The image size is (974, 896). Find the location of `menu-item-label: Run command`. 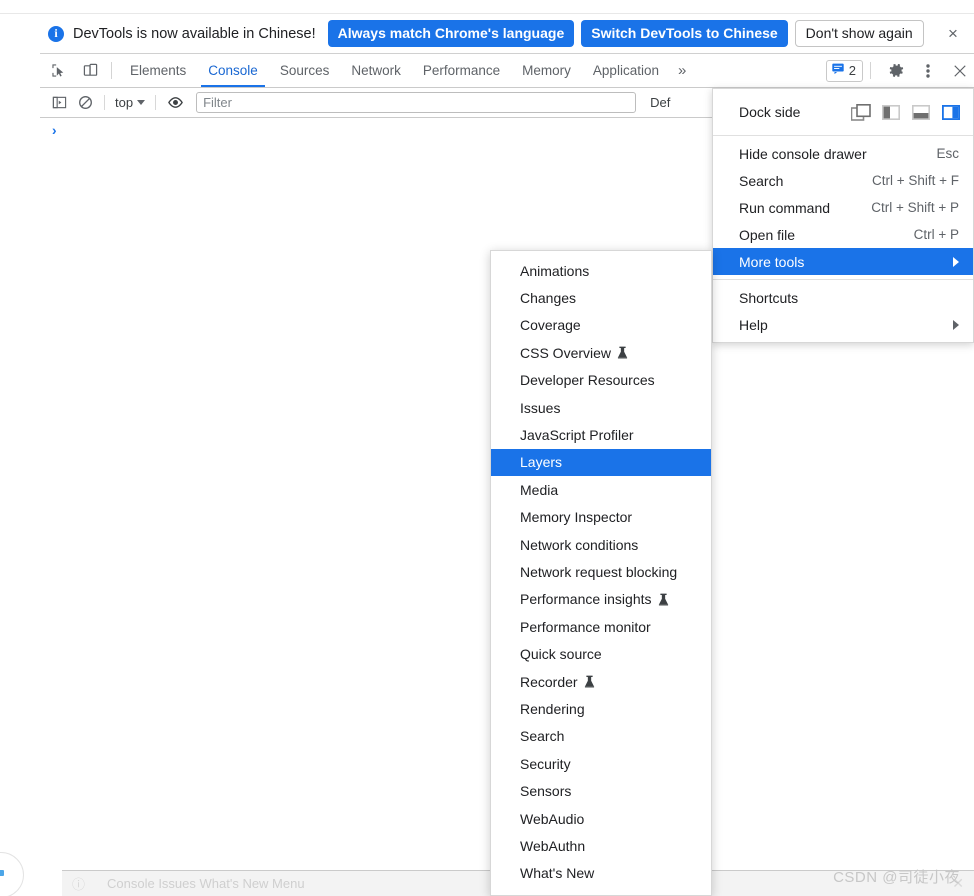

menu-item-label: Run command is located at coordinates (785, 207).